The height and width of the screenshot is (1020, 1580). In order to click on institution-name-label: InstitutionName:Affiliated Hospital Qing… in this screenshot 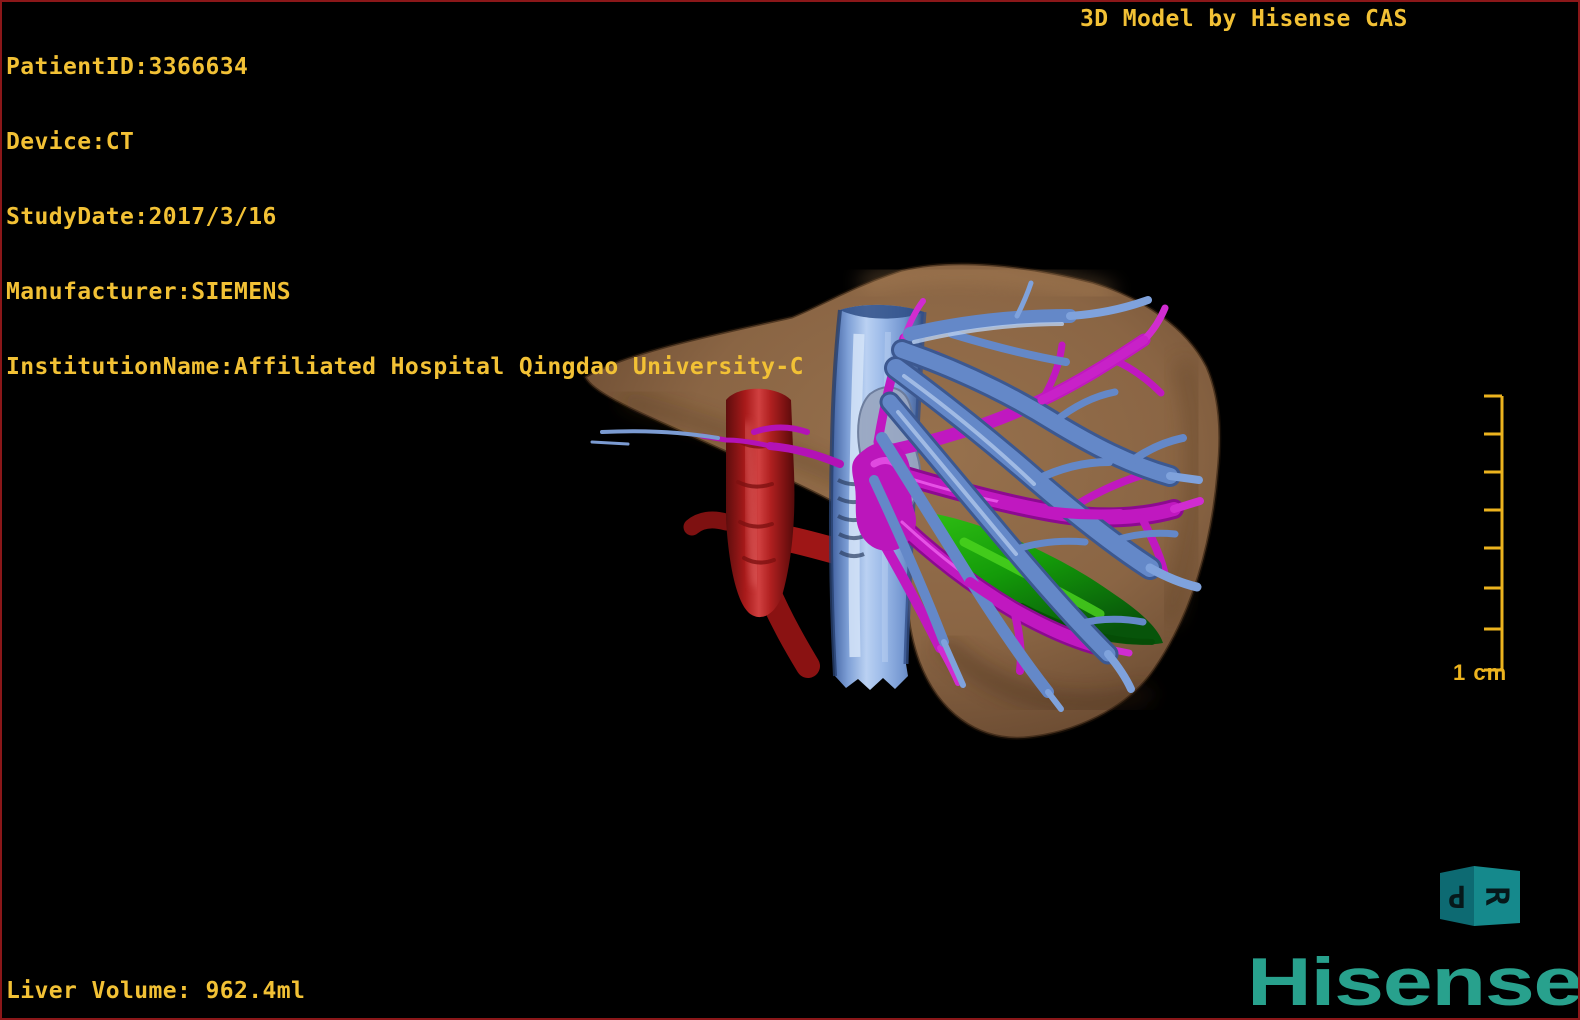, I will do `click(405, 367)`.